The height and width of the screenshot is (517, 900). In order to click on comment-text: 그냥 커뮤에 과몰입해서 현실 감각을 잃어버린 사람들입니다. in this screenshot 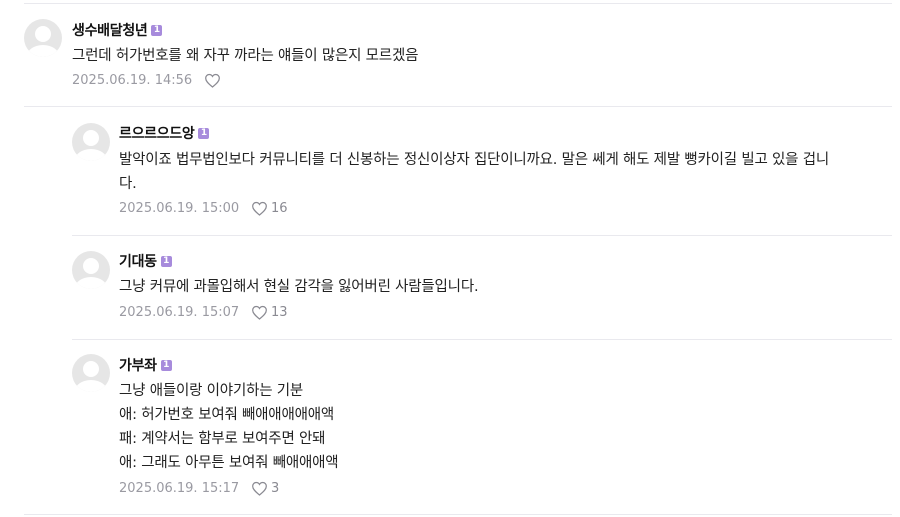, I will do `click(299, 287)`.